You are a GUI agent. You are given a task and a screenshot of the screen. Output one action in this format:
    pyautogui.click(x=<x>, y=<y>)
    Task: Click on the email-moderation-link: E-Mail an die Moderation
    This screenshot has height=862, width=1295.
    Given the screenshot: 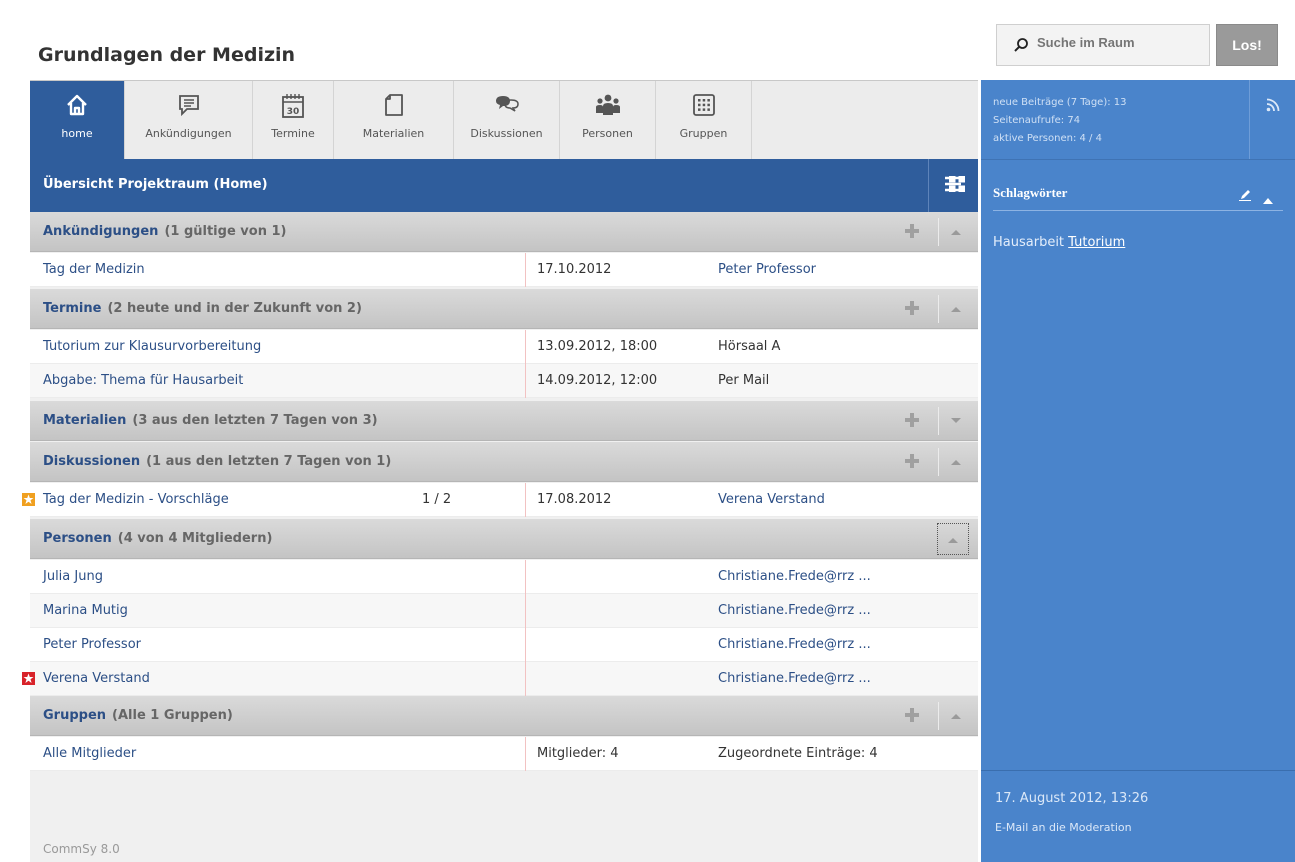 What is the action you would take?
    pyautogui.click(x=1063, y=827)
    